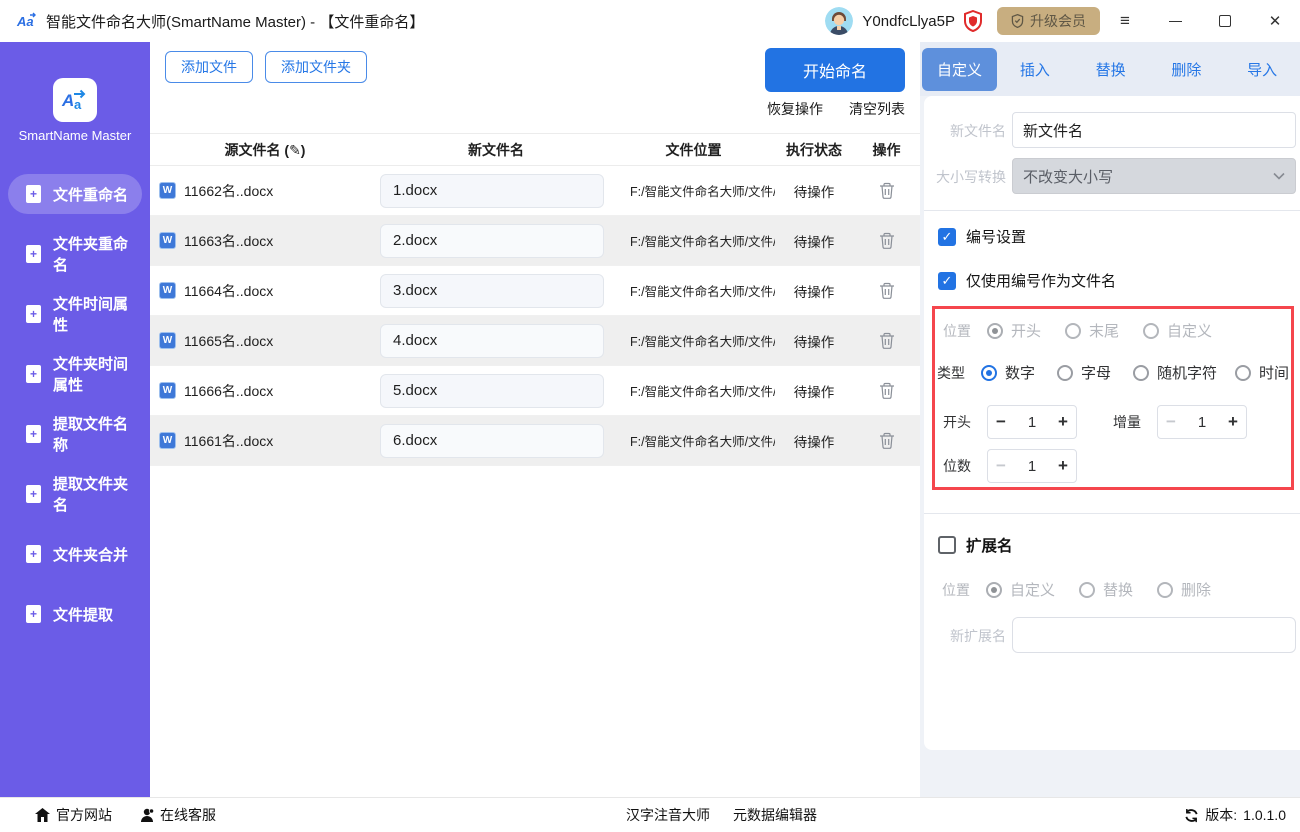 The image size is (1300, 832). Describe the element at coordinates (73, 815) in the screenshot. I see `official-website-link: 官方网站` at that location.